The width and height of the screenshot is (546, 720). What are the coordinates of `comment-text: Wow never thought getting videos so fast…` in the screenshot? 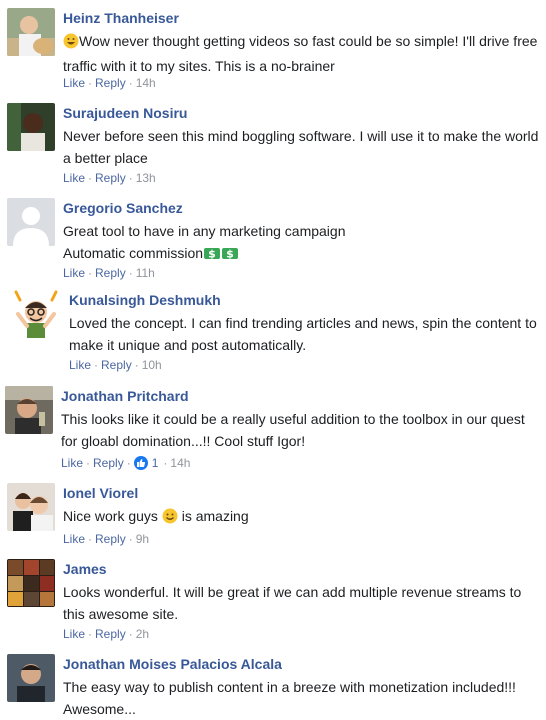 It's located at (300, 53).